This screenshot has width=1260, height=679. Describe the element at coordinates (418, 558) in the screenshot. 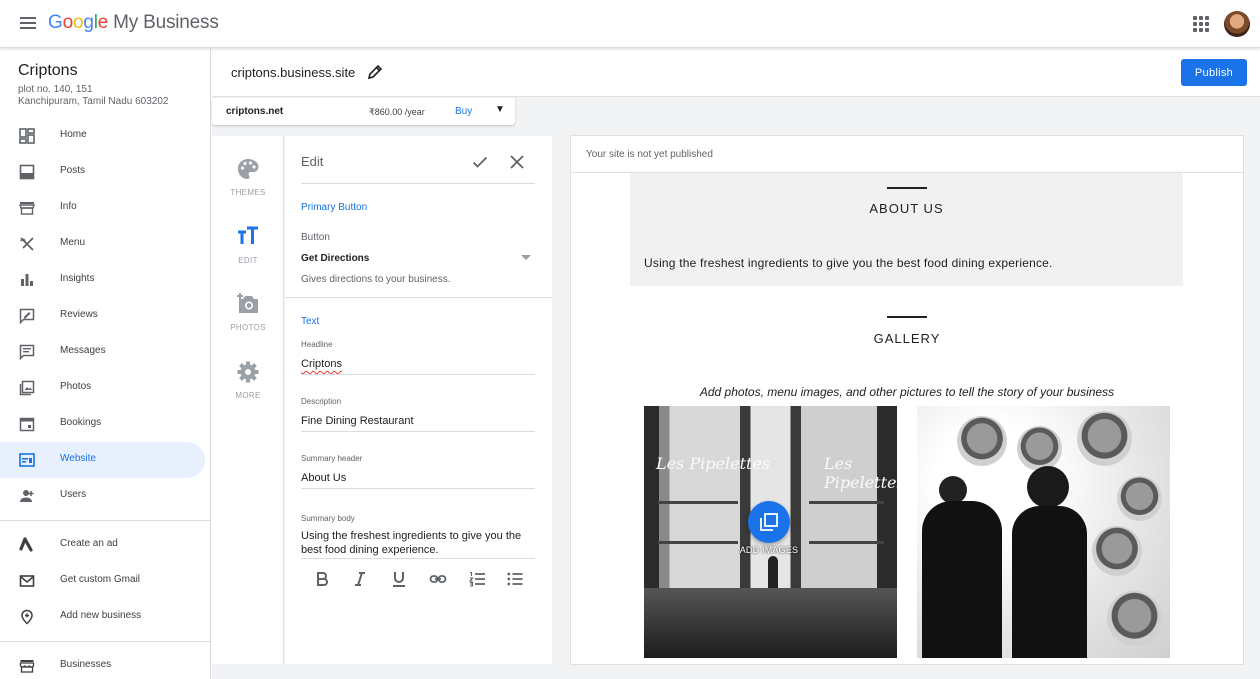

I see `input-underline` at that location.